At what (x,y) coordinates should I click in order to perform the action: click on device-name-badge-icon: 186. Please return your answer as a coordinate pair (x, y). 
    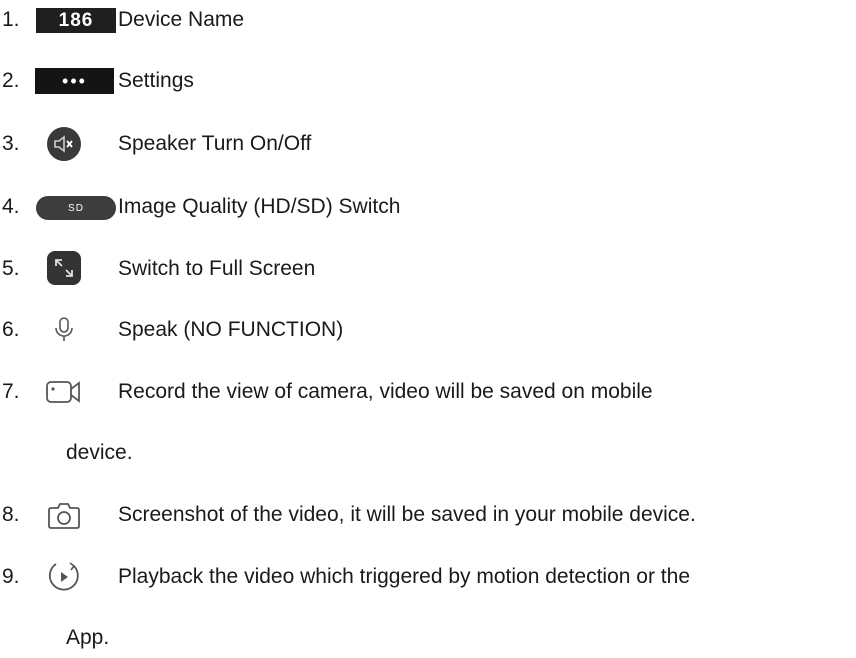
    Looking at the image, I should click on (76, 20).